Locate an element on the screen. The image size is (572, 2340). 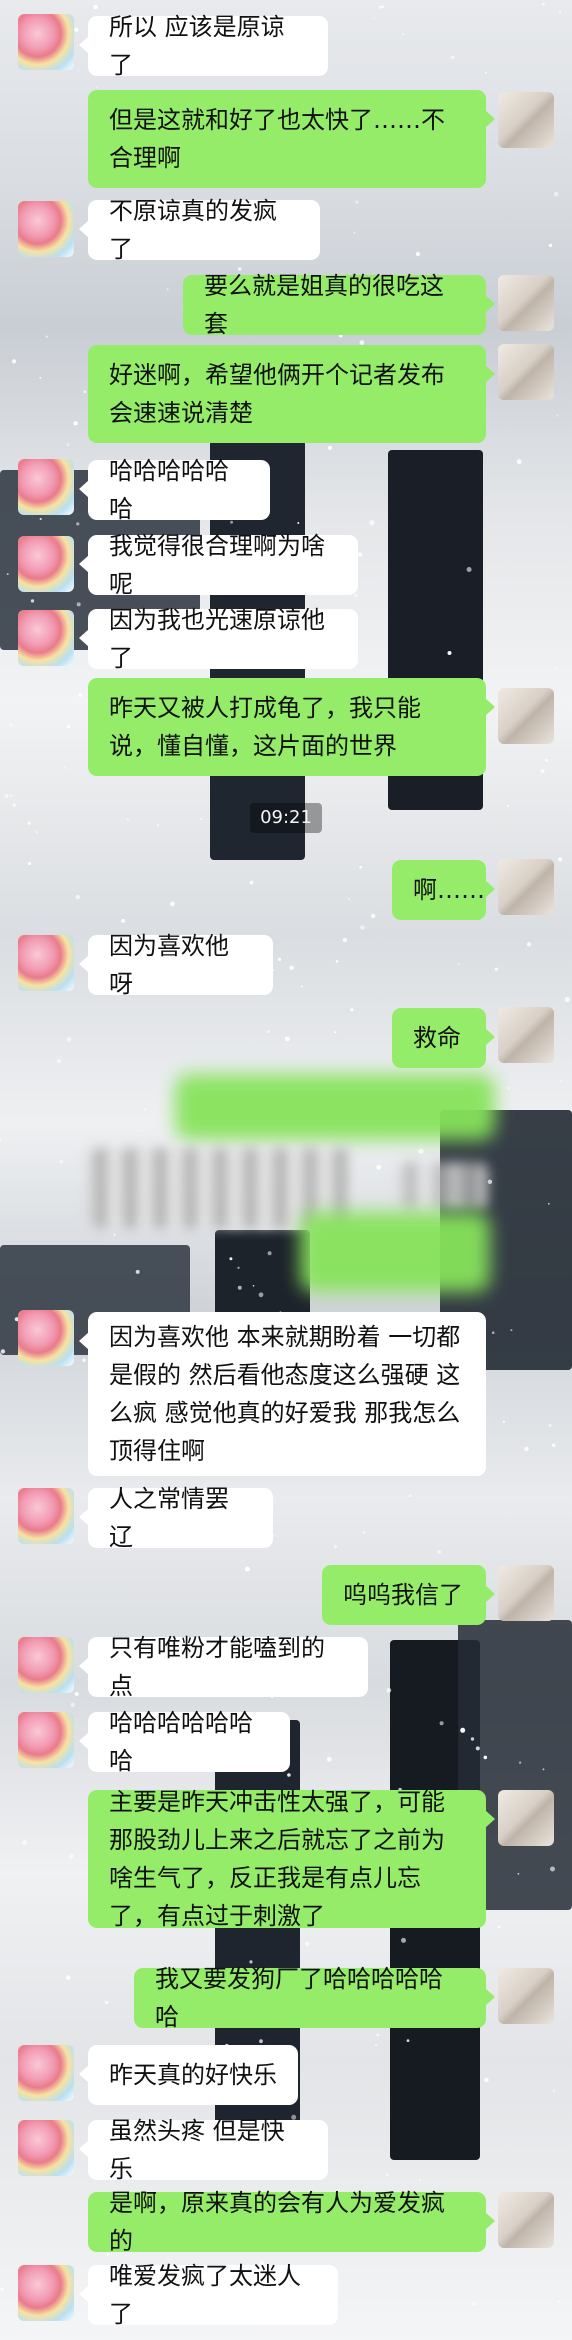
outgoing-message: 好迷啊，希望他俩开个记者发布会速速说清楚 is located at coordinates (291, 394).